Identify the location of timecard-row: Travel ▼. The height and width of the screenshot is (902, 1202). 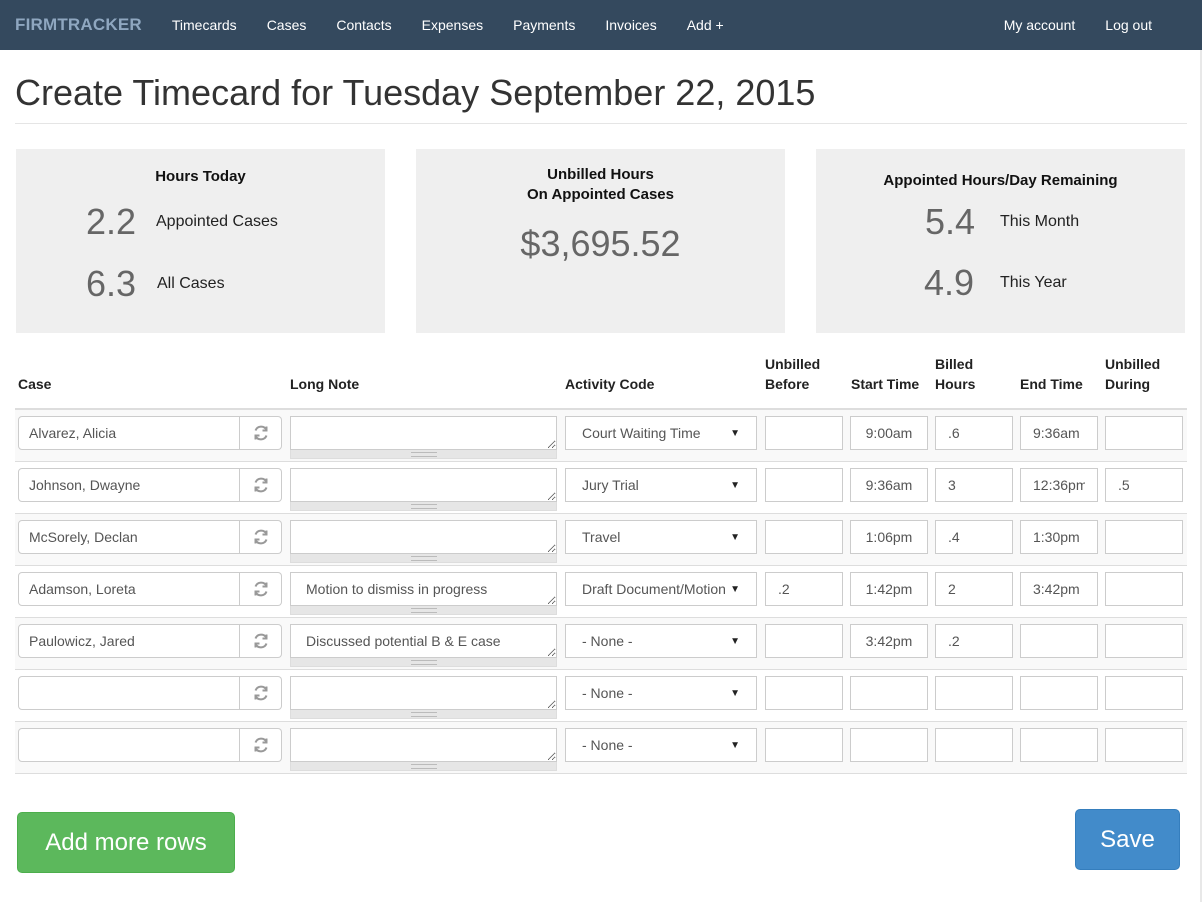
(601, 540).